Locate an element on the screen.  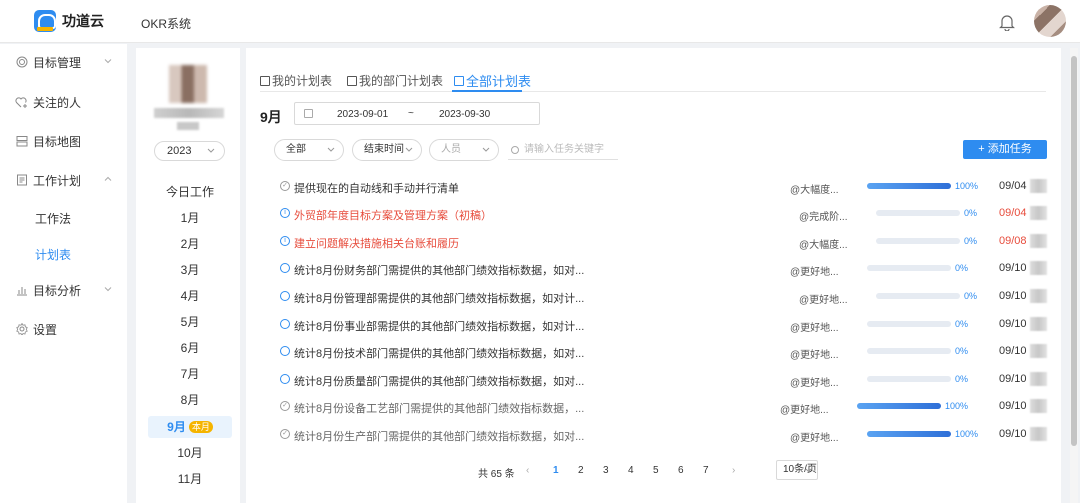
task-title: 提供现在的自动线和手动并行清单 is located at coordinates (376, 188).